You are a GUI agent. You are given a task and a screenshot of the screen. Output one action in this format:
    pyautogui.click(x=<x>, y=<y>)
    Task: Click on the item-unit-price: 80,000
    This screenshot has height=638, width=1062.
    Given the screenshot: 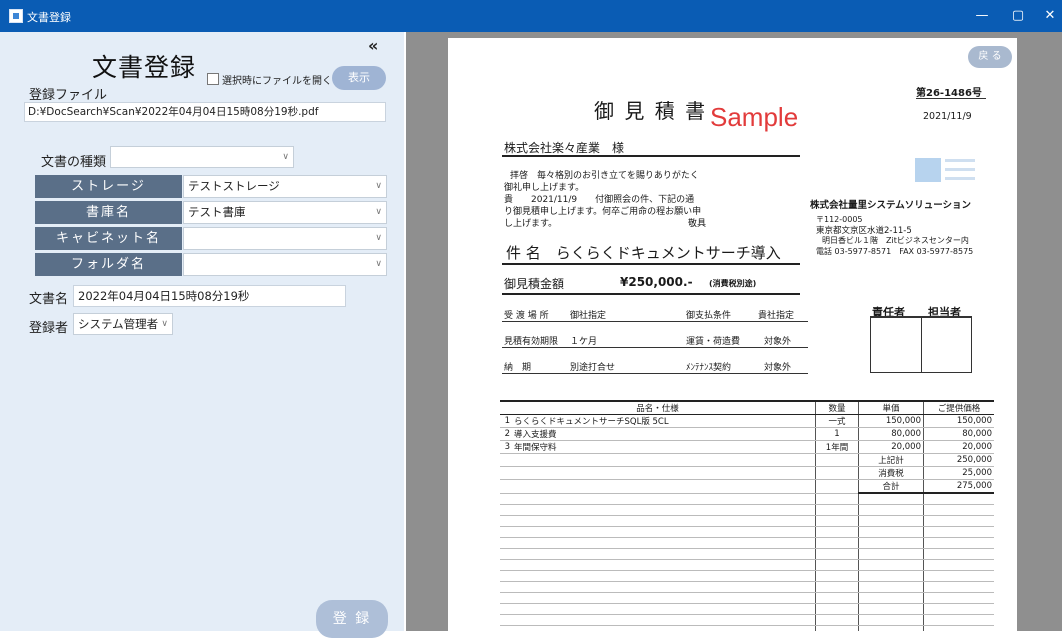 What is the action you would take?
    pyautogui.click(x=891, y=434)
    